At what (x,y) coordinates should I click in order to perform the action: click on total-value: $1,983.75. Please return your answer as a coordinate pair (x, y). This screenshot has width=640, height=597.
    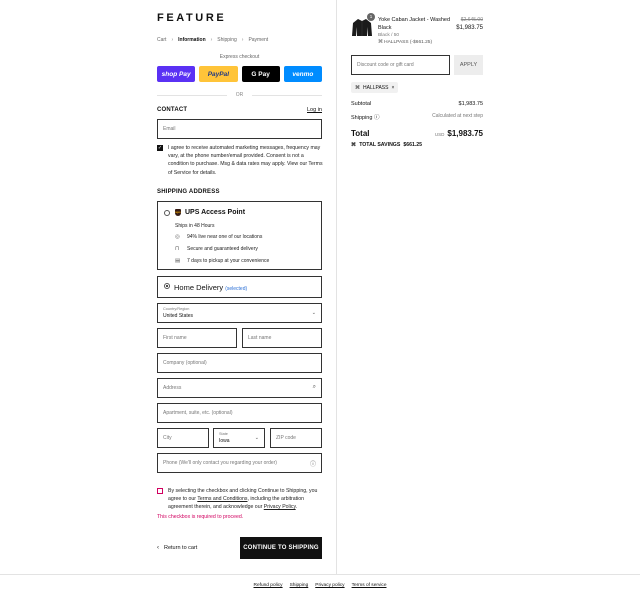
    Looking at the image, I should click on (465, 133).